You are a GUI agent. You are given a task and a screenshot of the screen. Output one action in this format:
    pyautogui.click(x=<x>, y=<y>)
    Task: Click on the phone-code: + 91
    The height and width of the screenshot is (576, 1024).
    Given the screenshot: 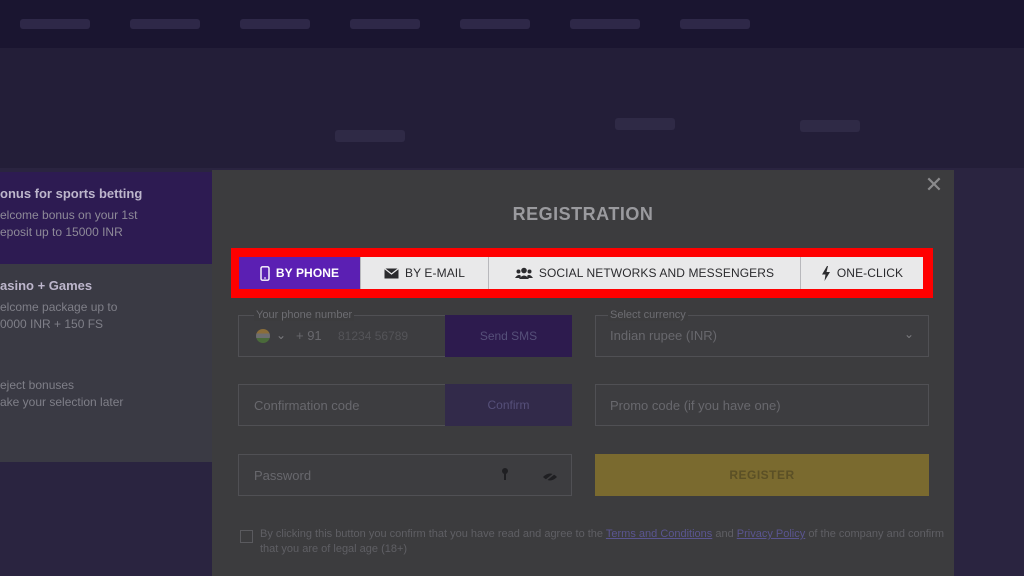 What is the action you would take?
    pyautogui.click(x=309, y=335)
    